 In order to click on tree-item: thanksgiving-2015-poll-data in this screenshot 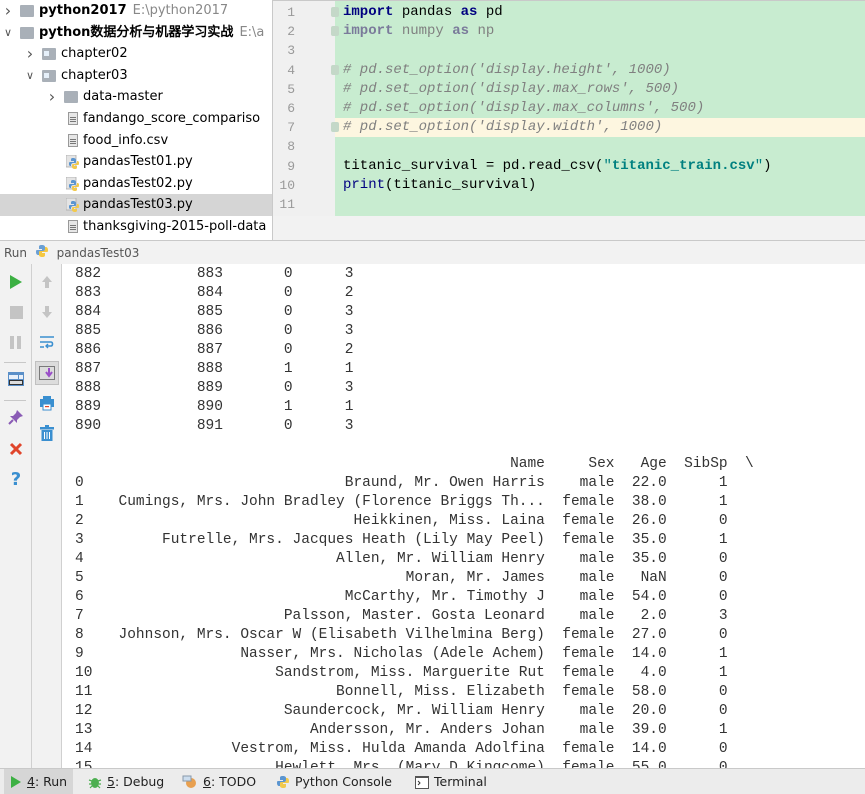, I will do `click(136, 227)`.